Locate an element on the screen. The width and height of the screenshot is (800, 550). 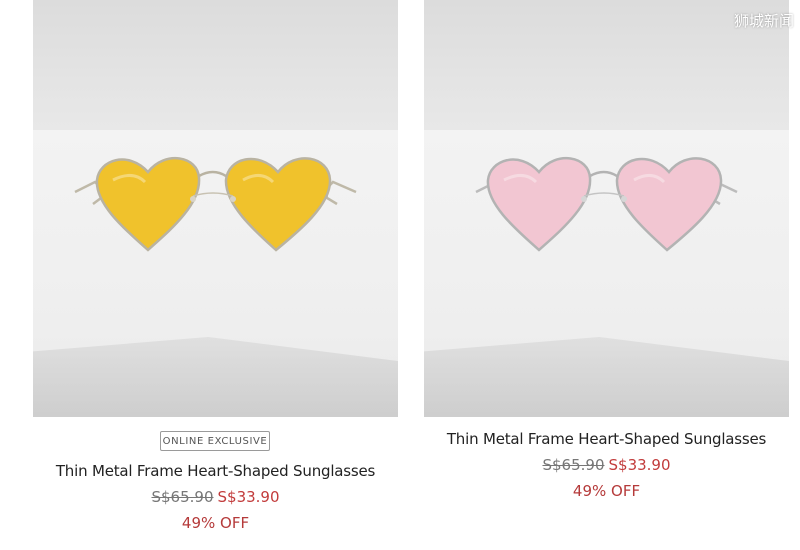
online-exclusive-badge: ONLINE EXCLUSIVE is located at coordinates (215, 441).